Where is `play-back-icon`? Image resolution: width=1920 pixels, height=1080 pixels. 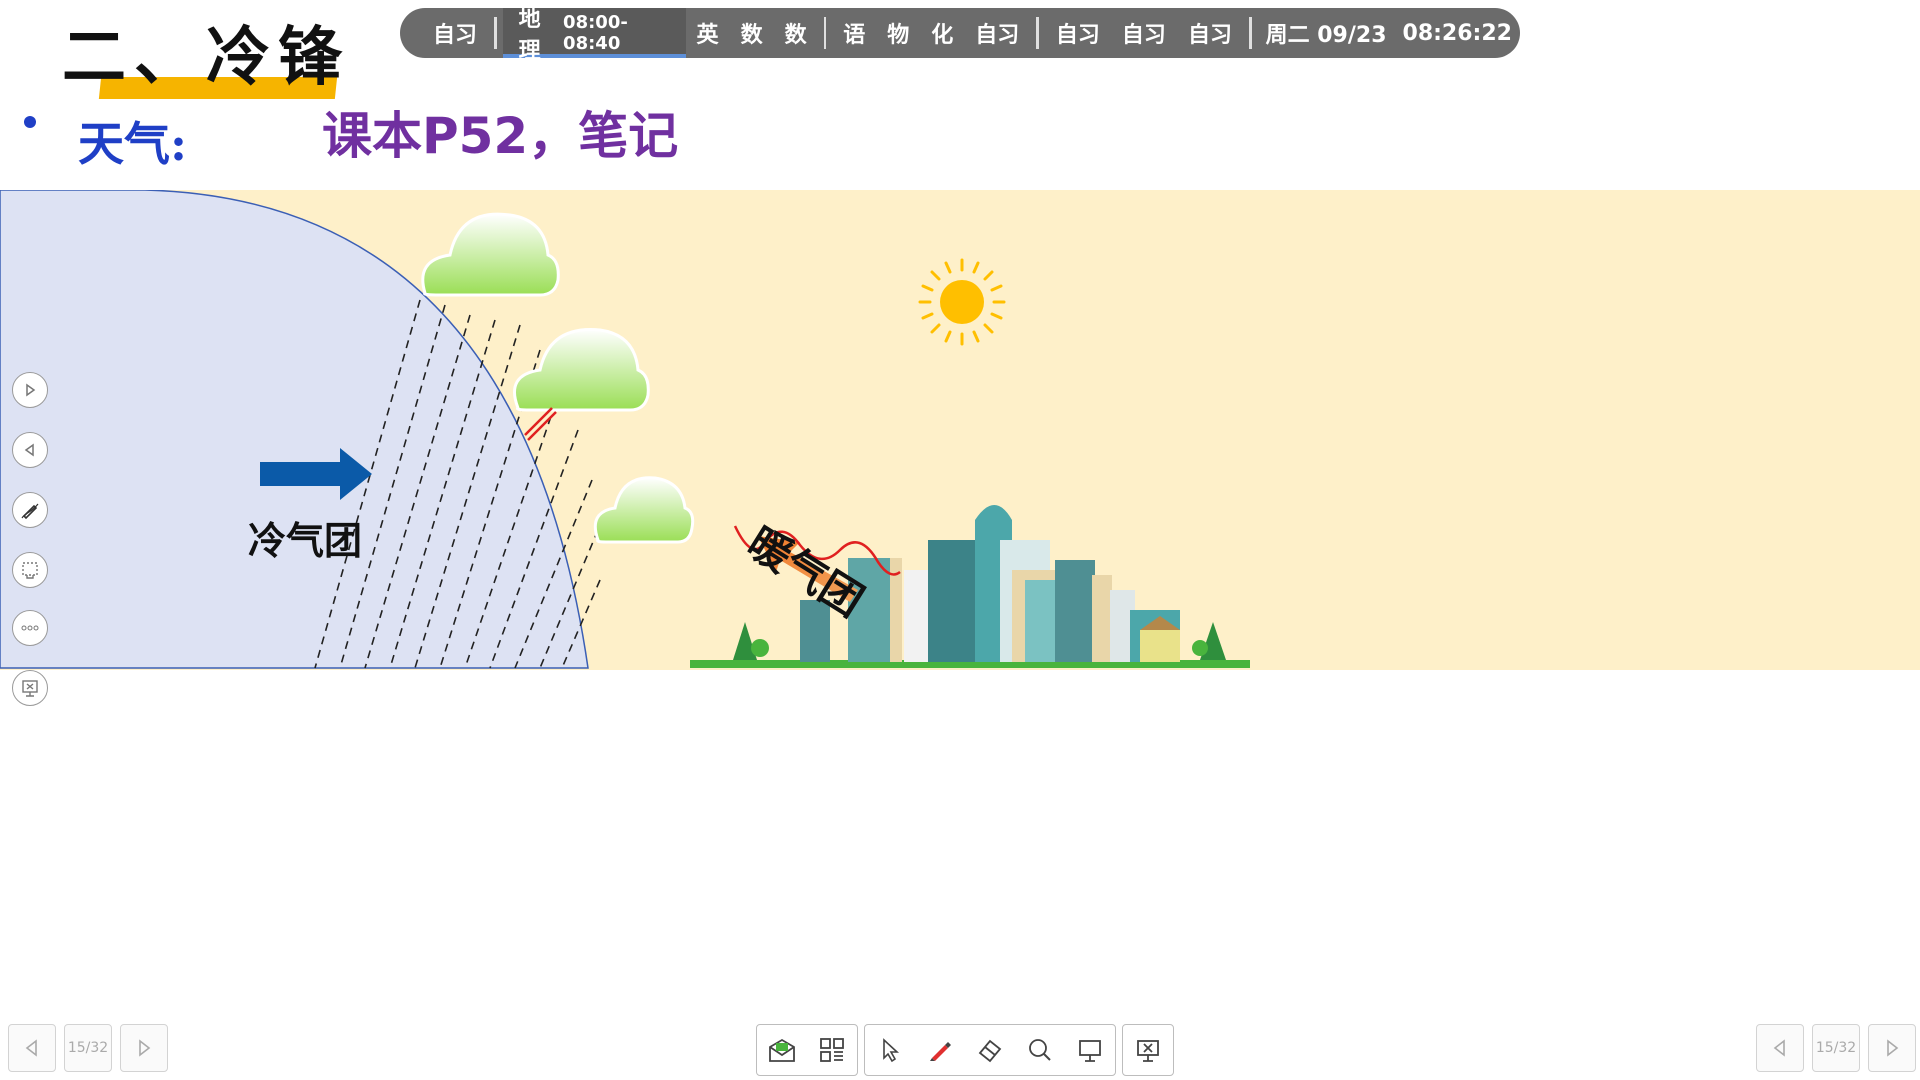 play-back-icon is located at coordinates (30, 450).